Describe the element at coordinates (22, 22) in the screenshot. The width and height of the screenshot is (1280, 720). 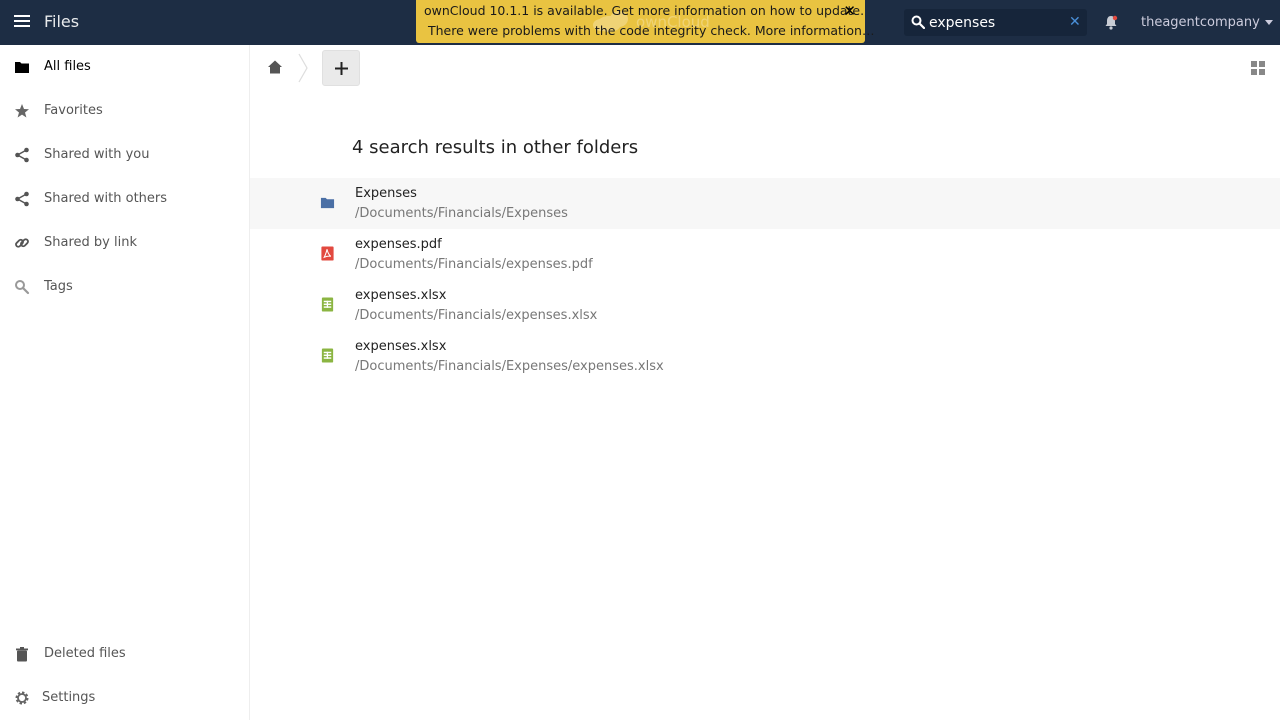
I see `hamburger-menu-icon` at that location.